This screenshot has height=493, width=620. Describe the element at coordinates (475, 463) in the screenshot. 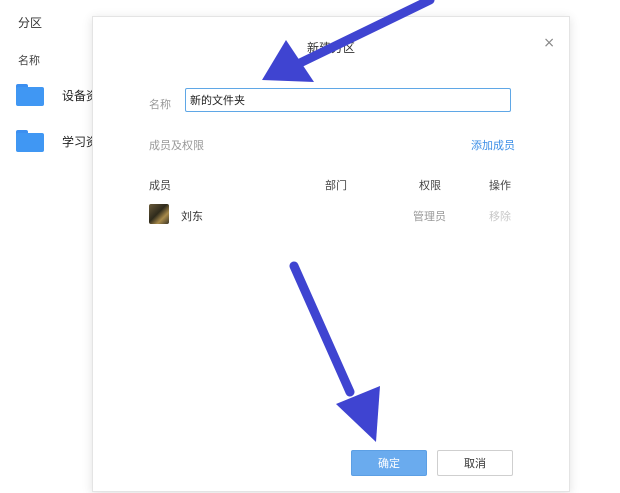

I see `cancel-button: 取消` at that location.